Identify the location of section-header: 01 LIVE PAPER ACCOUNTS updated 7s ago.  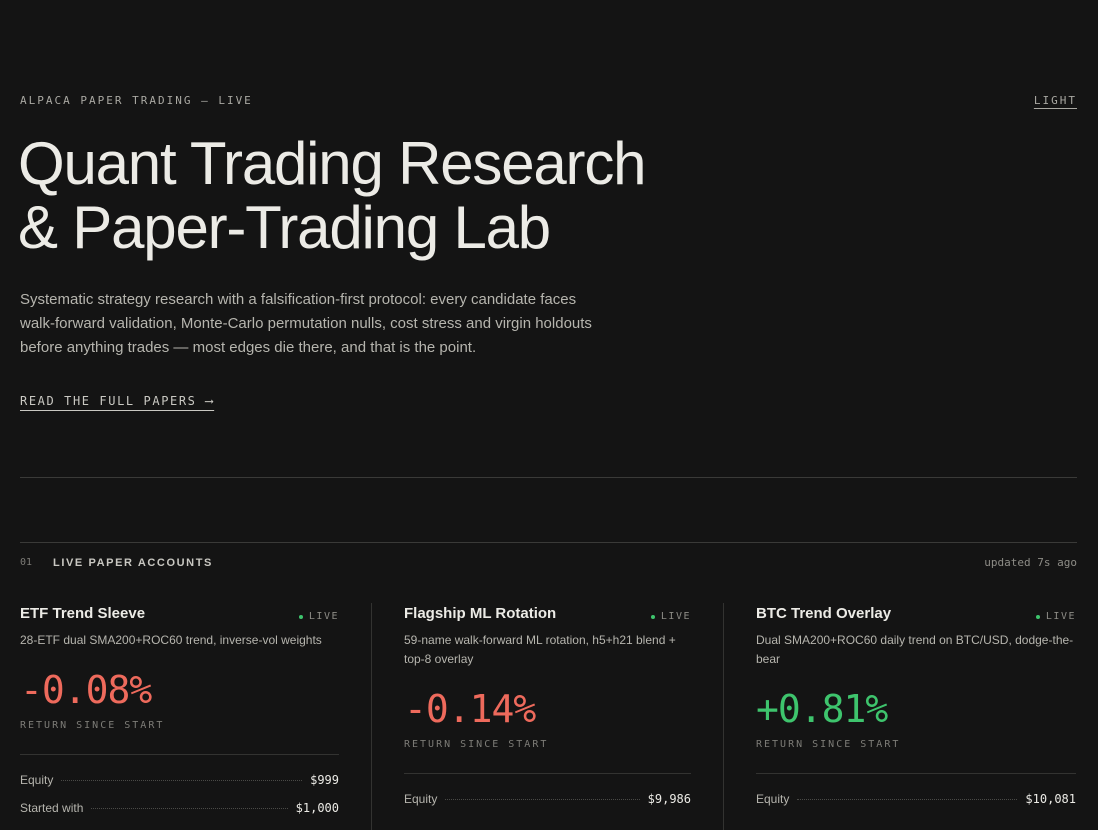
(548, 562).